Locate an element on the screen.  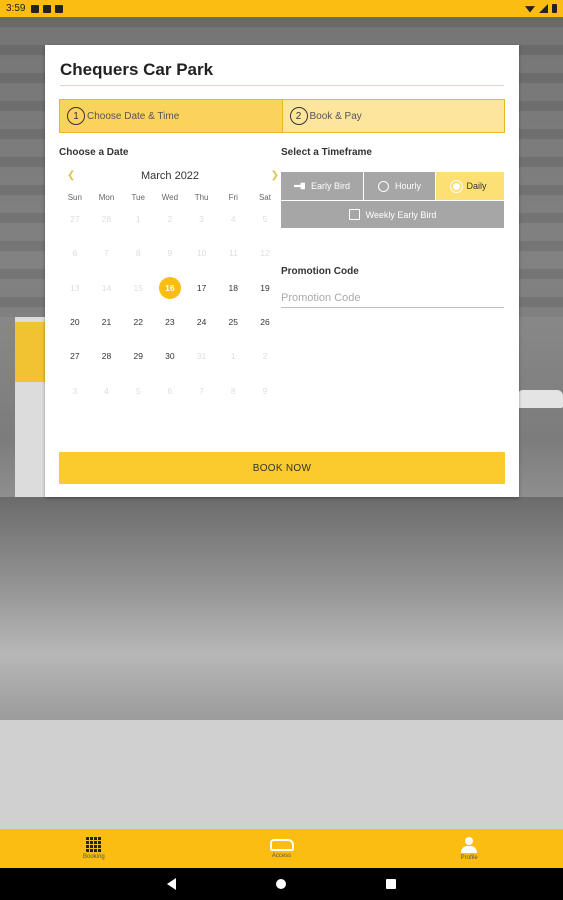
step-label: Choose Date & Time is located at coordinates (133, 116).